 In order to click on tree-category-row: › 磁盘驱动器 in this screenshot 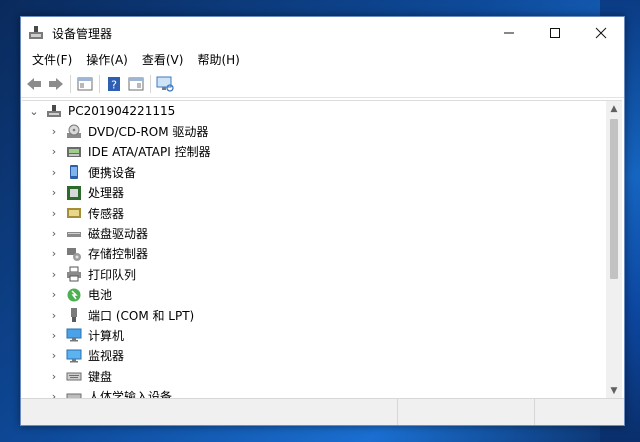, I will do `click(314, 233)`.